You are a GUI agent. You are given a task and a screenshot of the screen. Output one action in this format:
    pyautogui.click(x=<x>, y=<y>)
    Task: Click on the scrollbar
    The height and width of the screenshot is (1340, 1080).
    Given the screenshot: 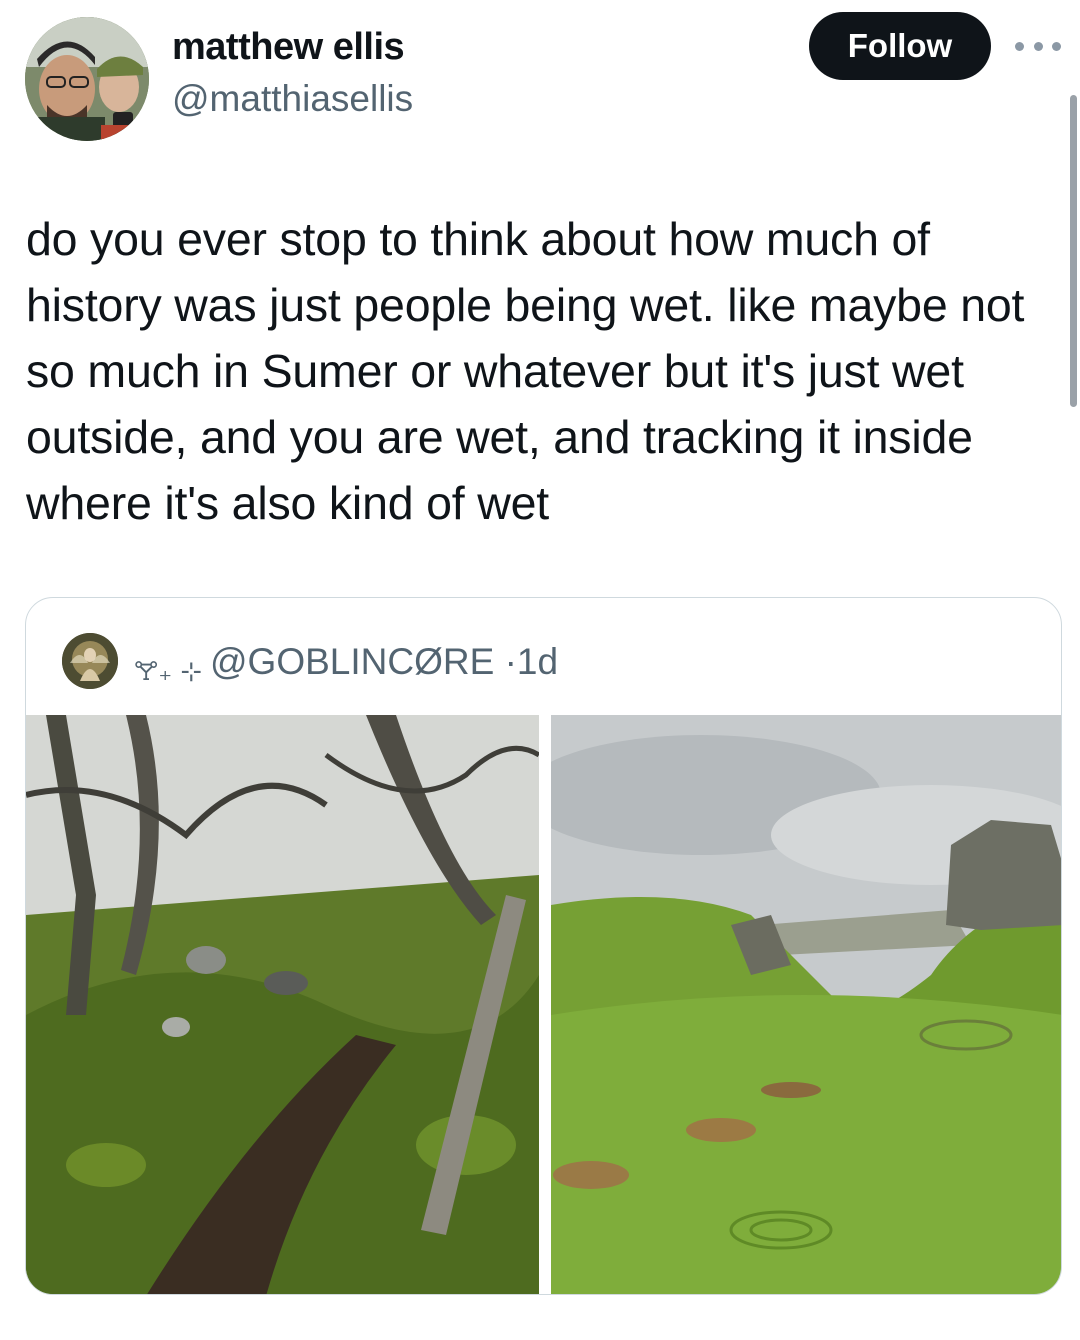 What is the action you would take?
    pyautogui.click(x=1073, y=251)
    